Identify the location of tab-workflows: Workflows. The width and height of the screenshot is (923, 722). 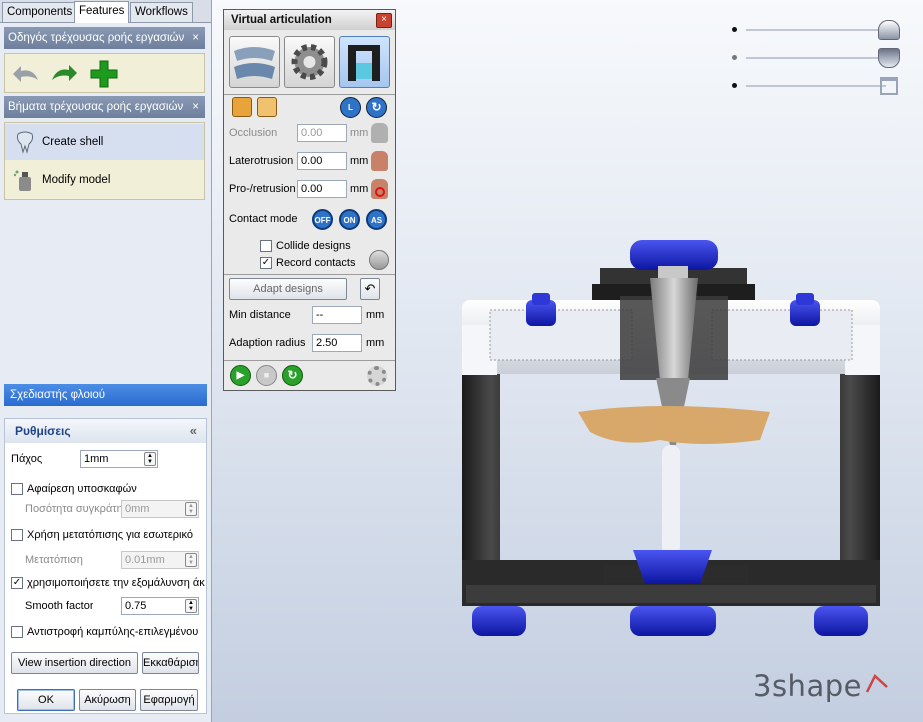
(161, 12).